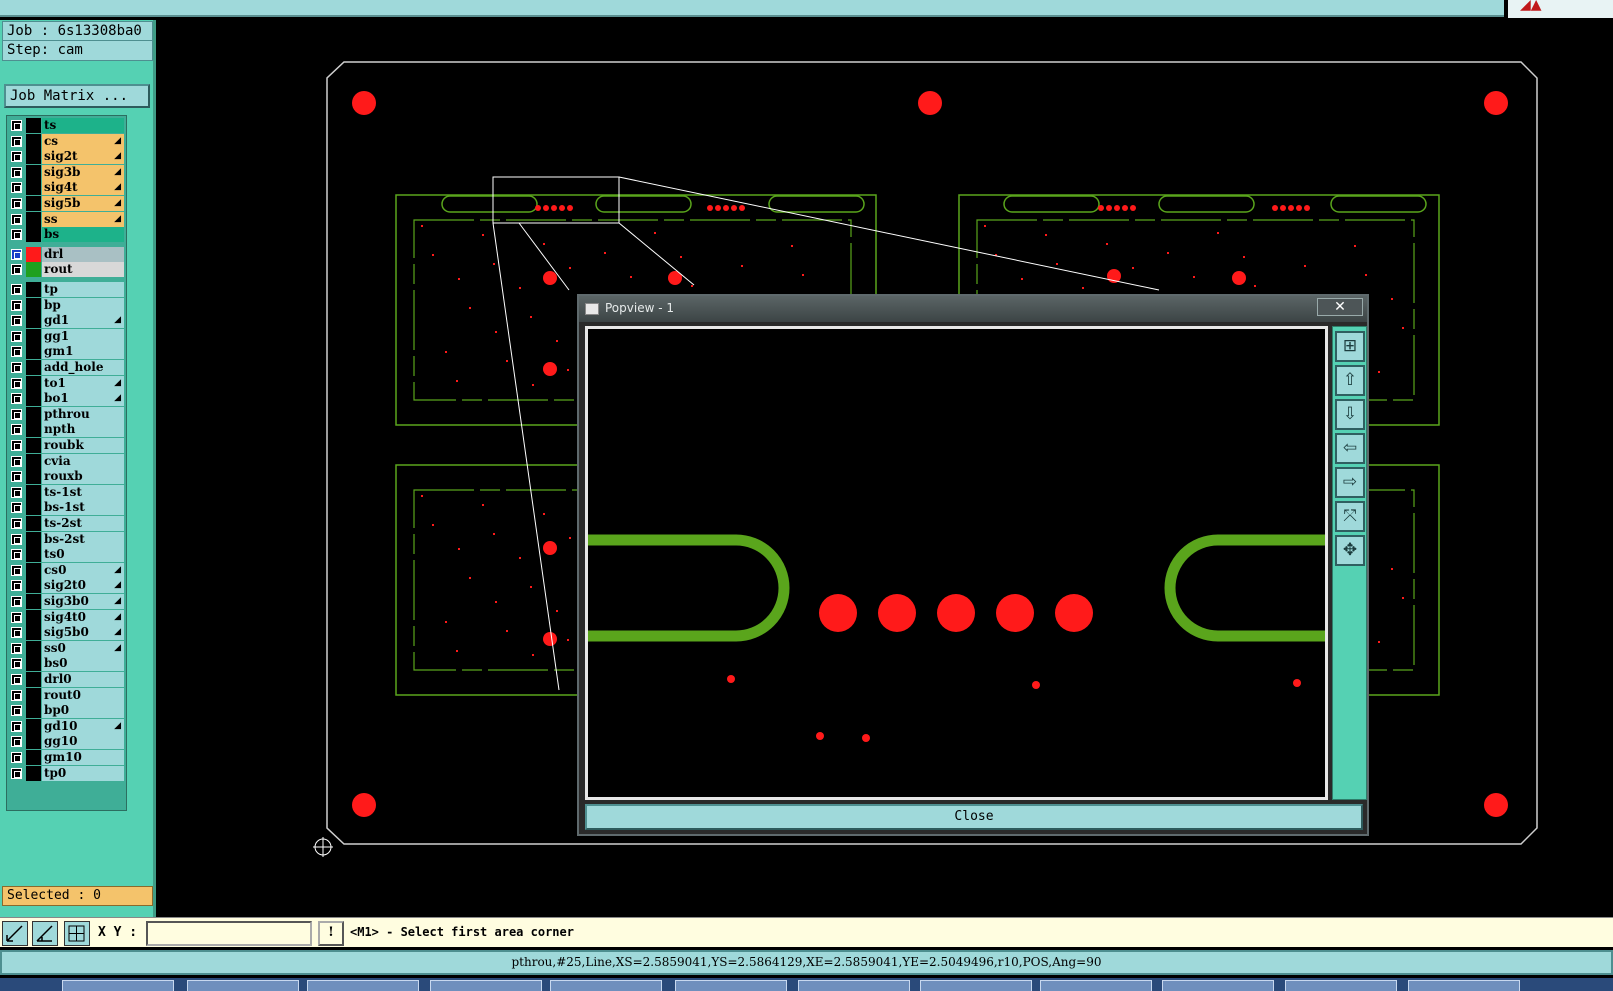 The height and width of the screenshot is (991, 1613). I want to click on layer-row-bs-1st: bs-1st, so click(66, 508).